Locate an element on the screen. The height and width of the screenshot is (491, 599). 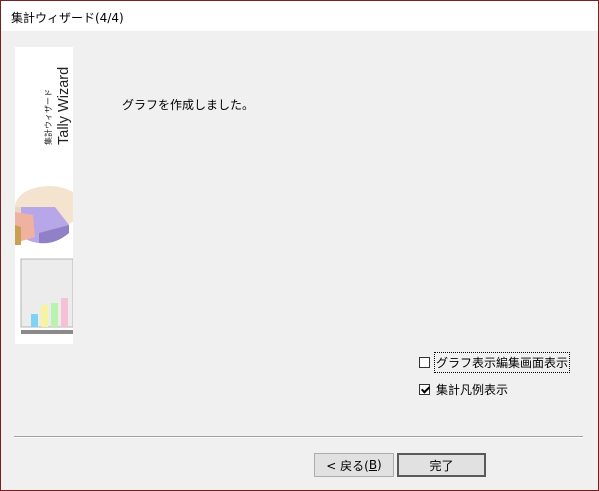
option-legend-display: 集計凡例表示 is located at coordinates (463, 389).